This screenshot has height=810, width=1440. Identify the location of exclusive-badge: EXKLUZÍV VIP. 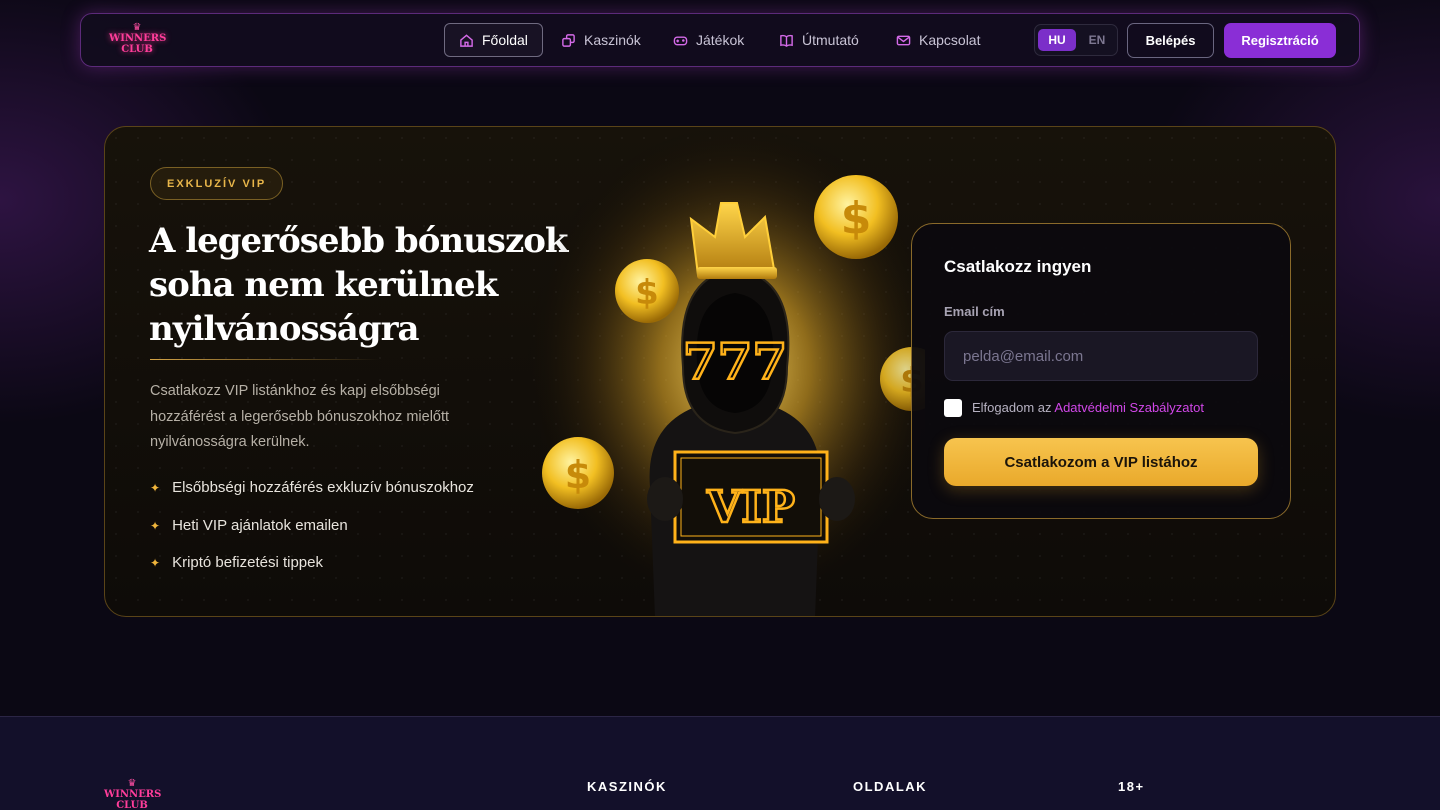
(217, 183).